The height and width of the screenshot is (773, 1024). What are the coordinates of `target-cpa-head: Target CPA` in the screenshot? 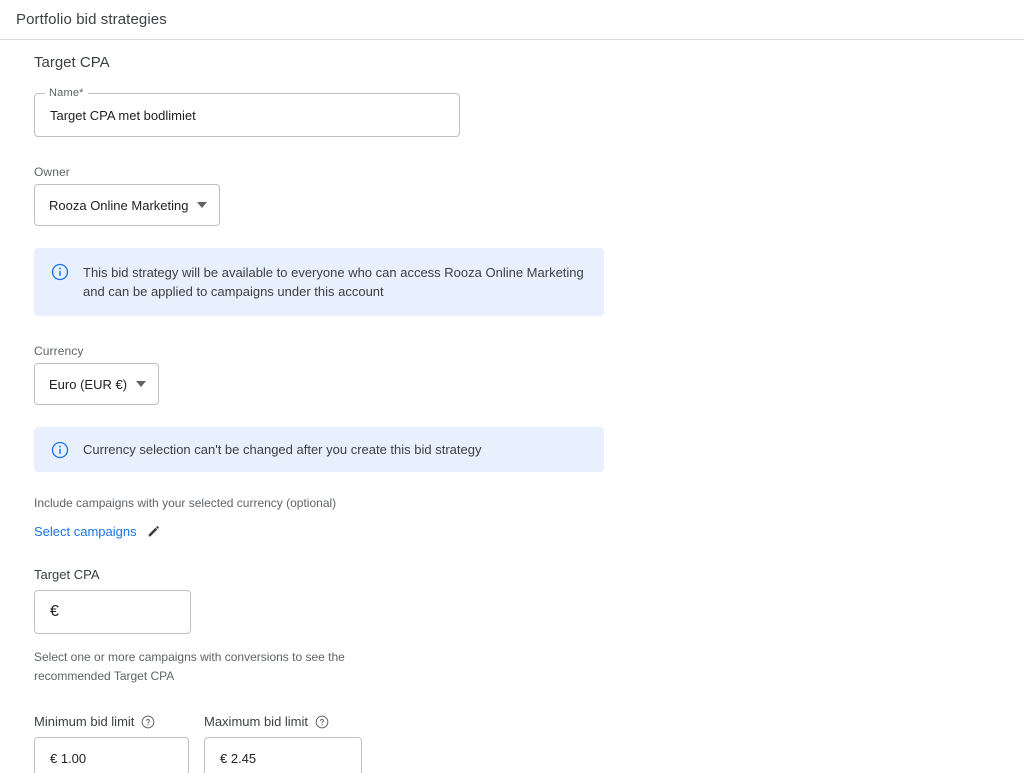 It's located at (529, 574).